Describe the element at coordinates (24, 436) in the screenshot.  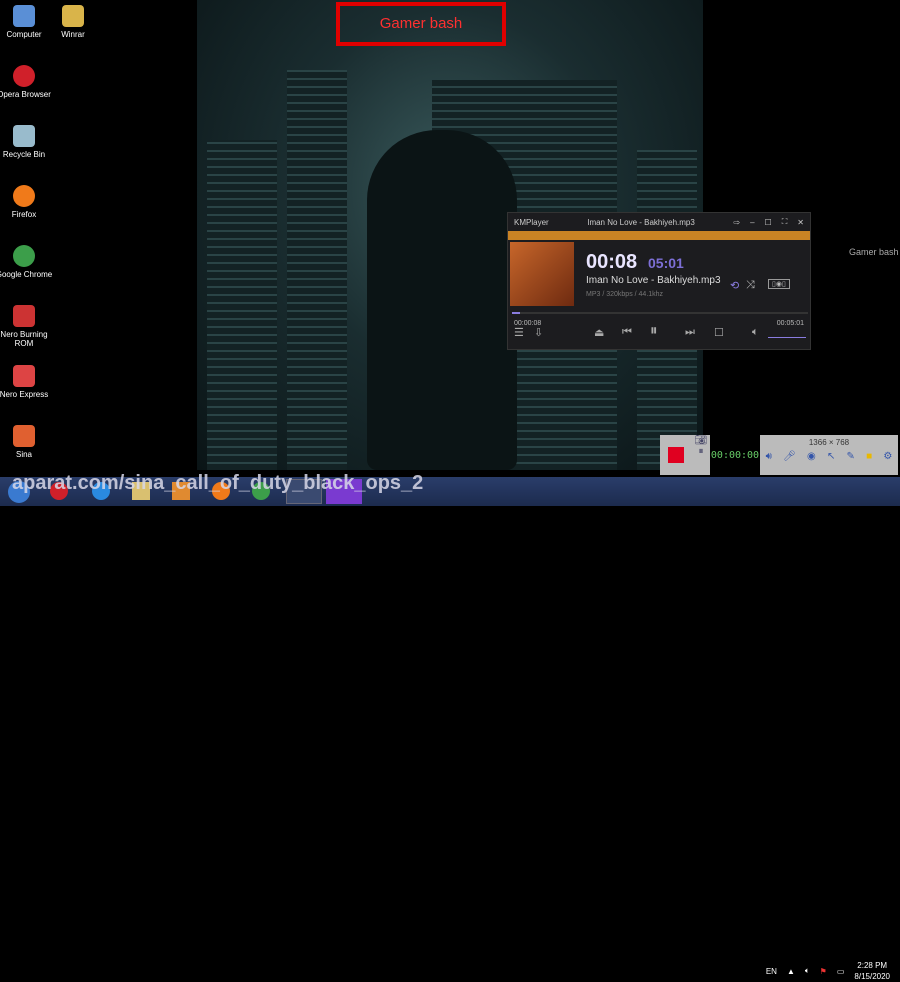
I see `sina-icon` at that location.